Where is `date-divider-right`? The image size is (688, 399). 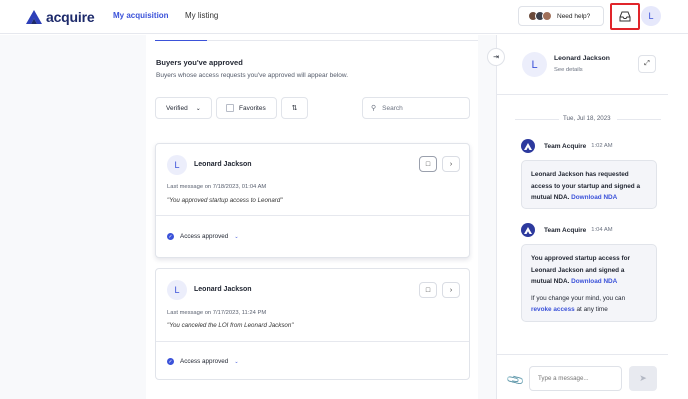 date-divider-right is located at coordinates (639, 119).